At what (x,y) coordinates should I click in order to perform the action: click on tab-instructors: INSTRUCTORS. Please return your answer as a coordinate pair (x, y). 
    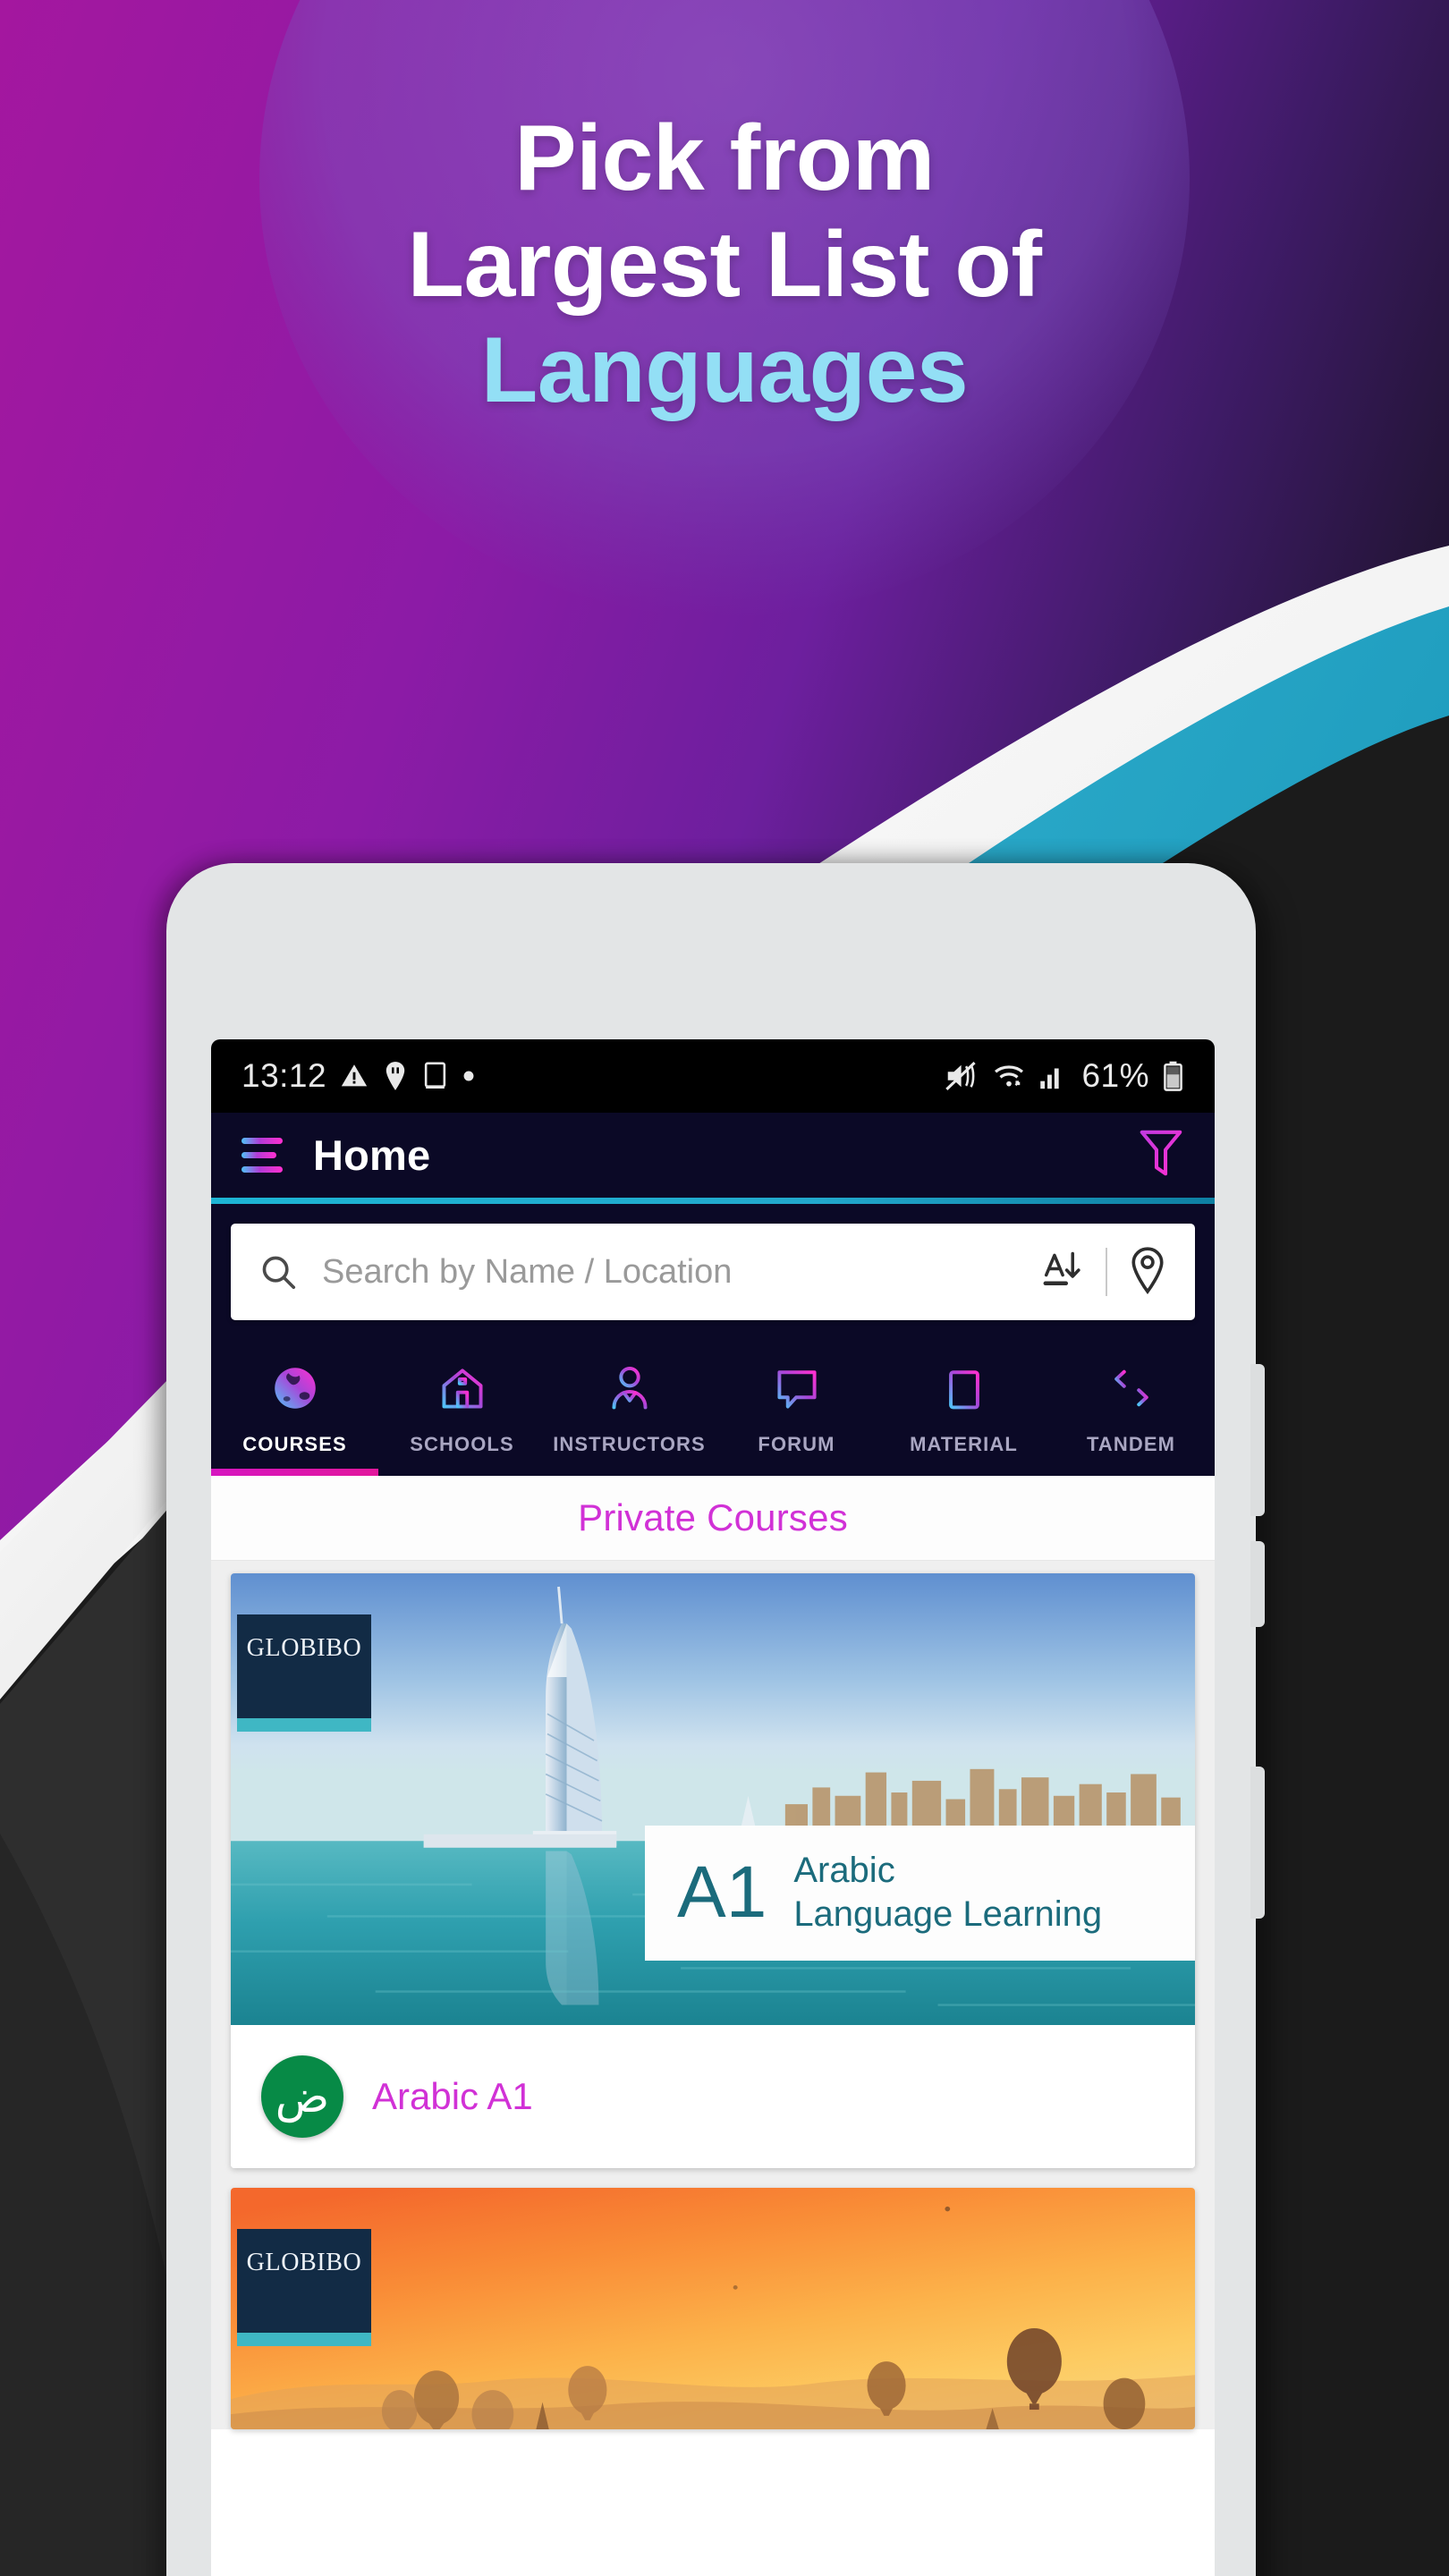
    Looking at the image, I should click on (629, 1411).